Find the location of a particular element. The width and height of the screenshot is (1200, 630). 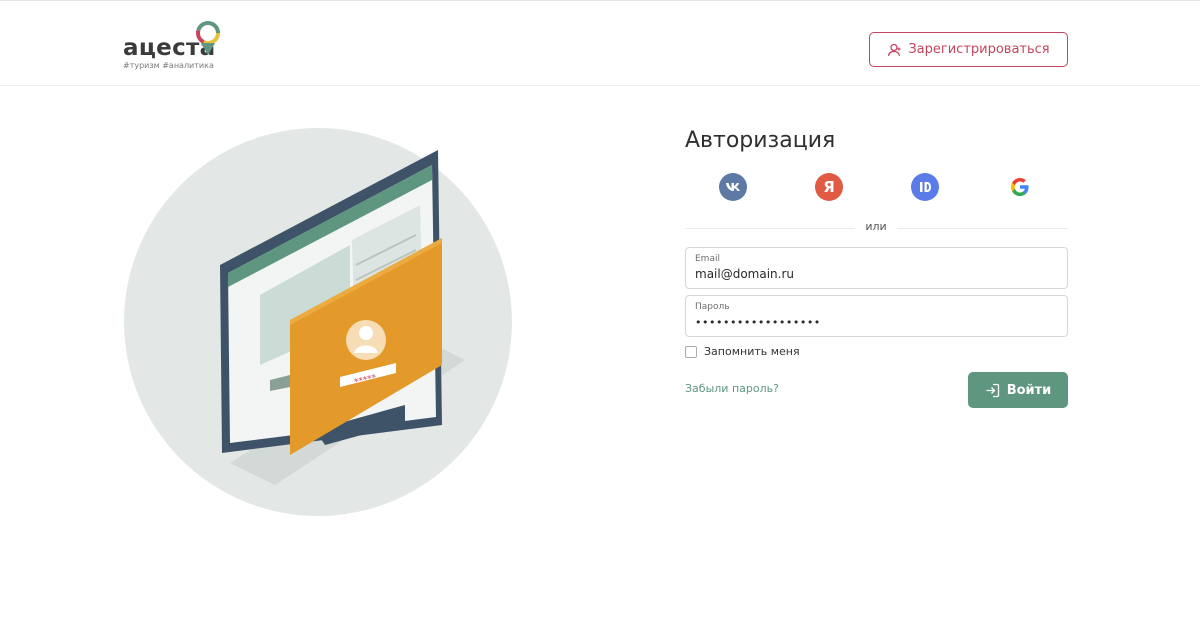

yandex-icon: Я is located at coordinates (829, 187).